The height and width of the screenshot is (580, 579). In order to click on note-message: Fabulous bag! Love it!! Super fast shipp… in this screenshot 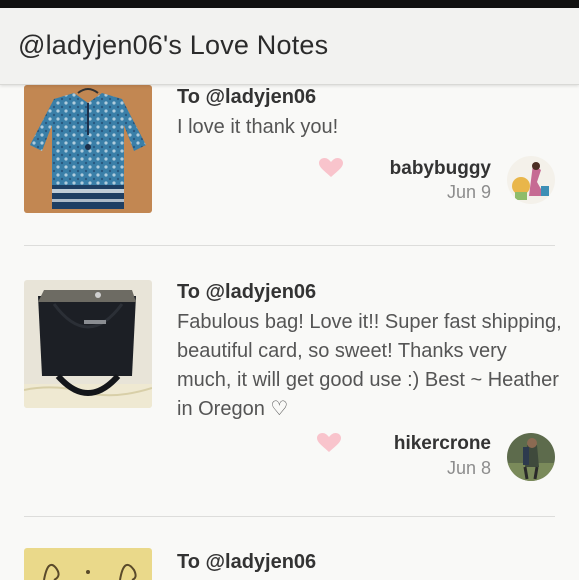, I will do `click(369, 365)`.